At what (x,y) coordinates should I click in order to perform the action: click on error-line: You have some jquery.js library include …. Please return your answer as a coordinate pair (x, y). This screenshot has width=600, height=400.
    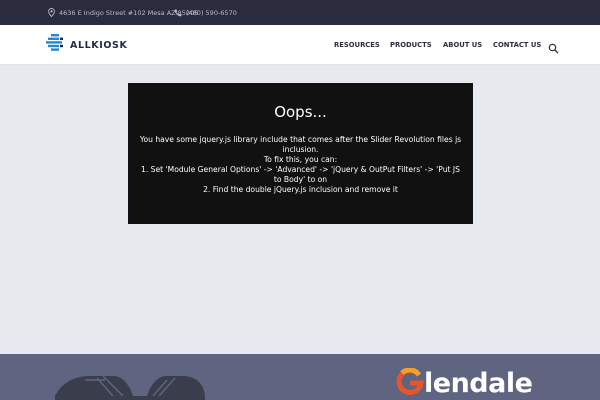
    Looking at the image, I should click on (300, 144).